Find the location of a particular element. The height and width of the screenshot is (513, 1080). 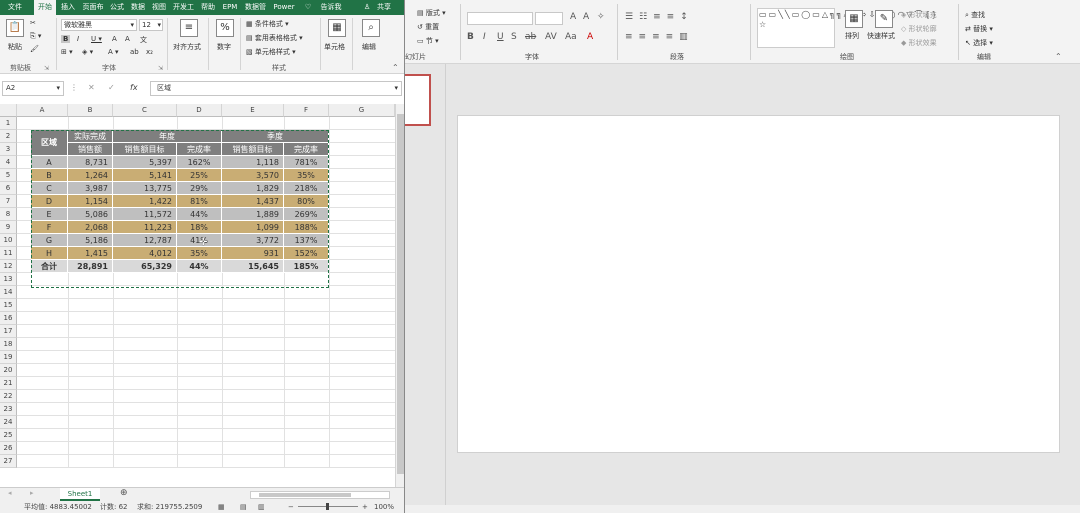

cells-icon: ▦ is located at coordinates (337, 28).